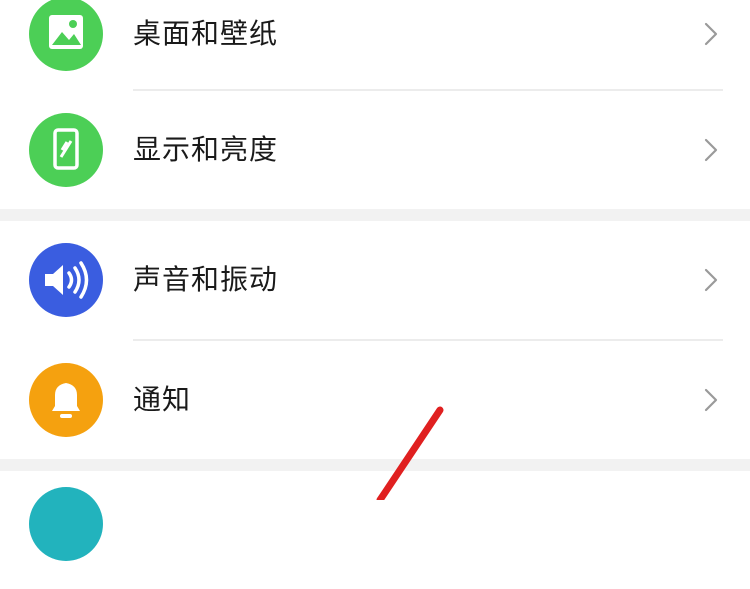 The image size is (750, 589). What do you see at coordinates (206, 149) in the screenshot?
I see `settings-item-label: 显示和亮度` at bounding box center [206, 149].